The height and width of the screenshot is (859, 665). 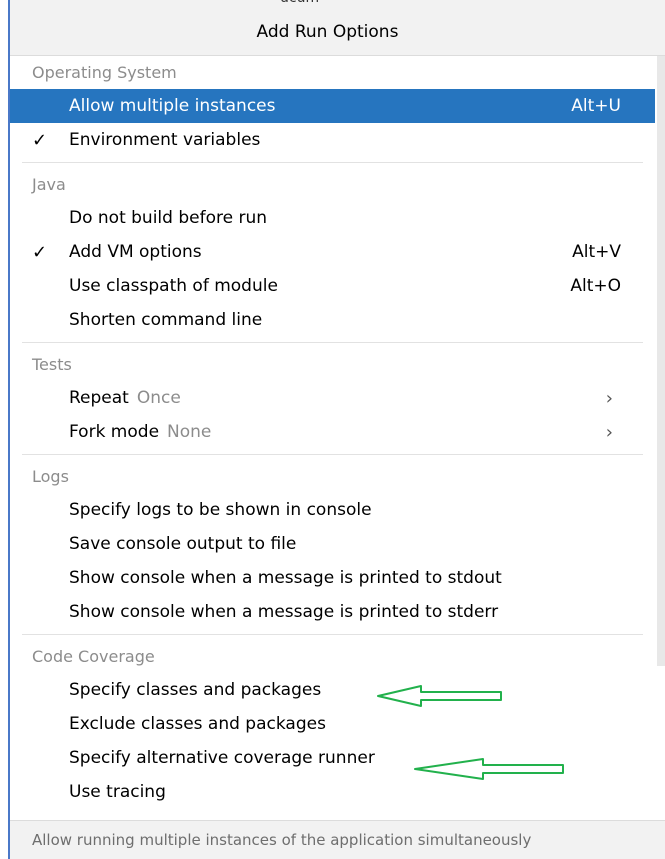 I want to click on option-shorten-command-line: Shorten command line, so click(x=332, y=320).